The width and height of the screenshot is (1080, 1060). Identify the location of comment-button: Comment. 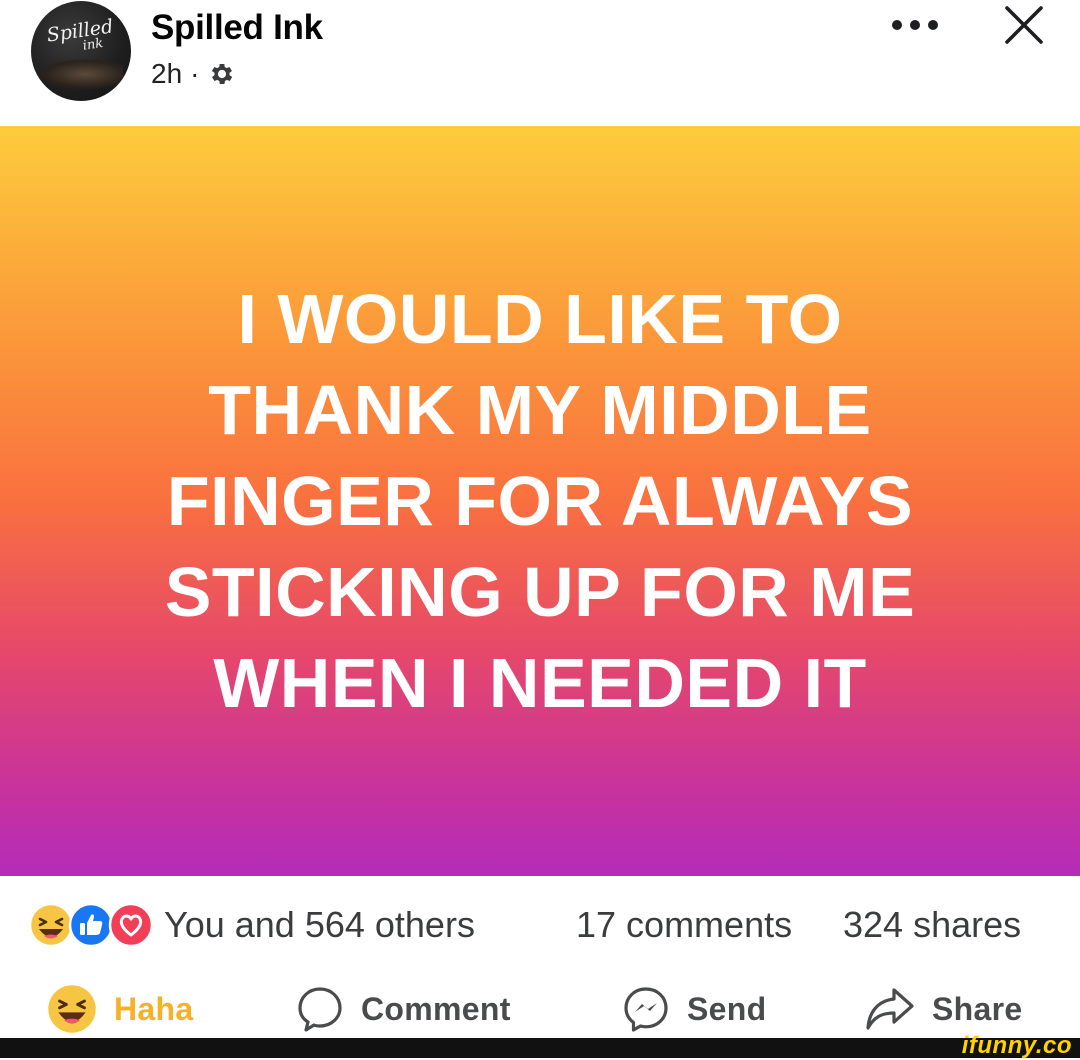
(403, 1009).